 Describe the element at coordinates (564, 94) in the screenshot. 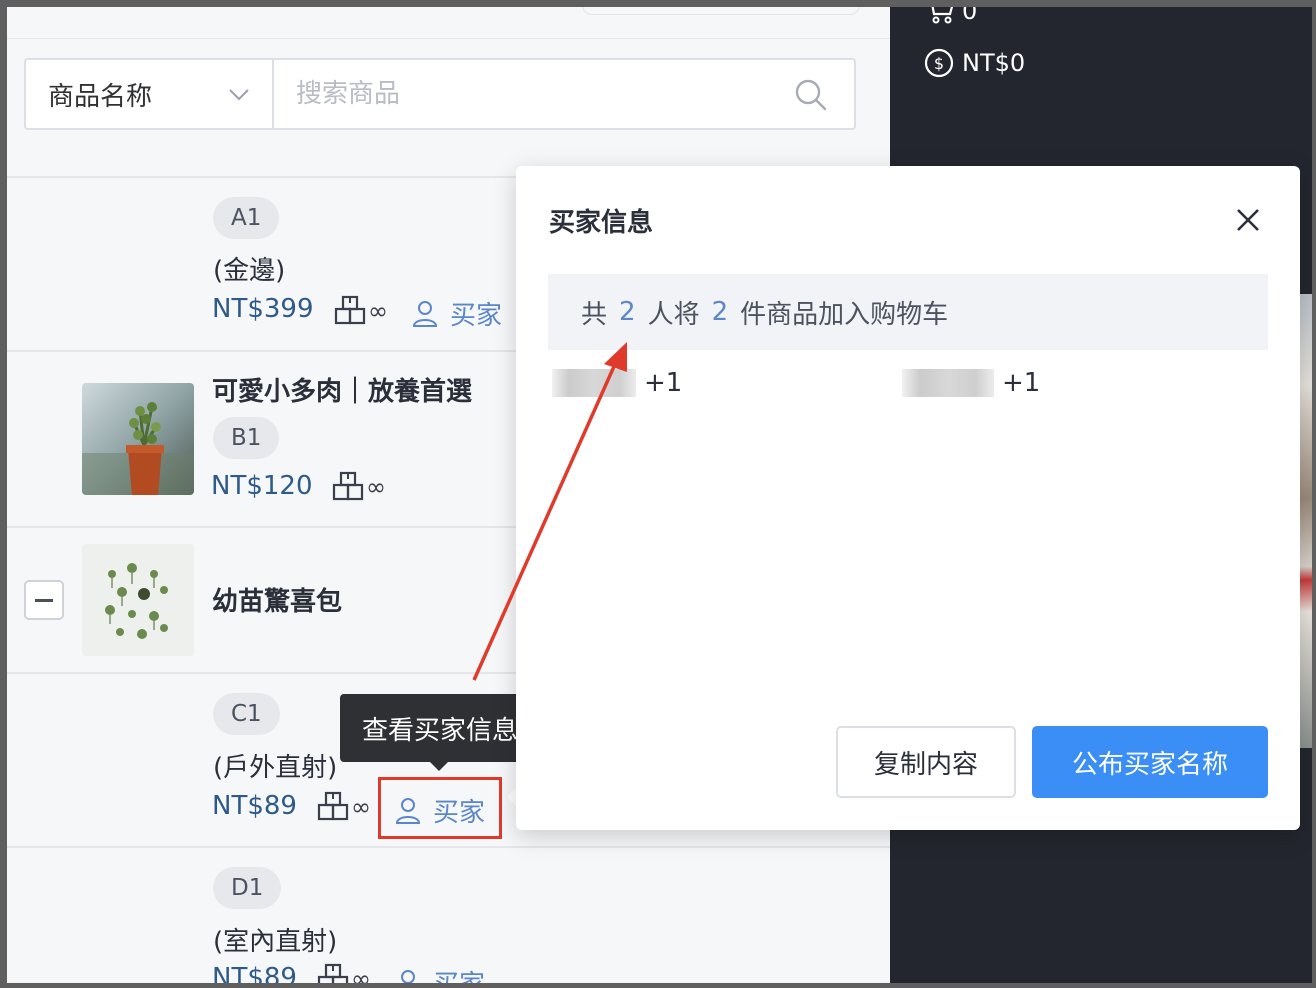

I see `search-input` at that location.